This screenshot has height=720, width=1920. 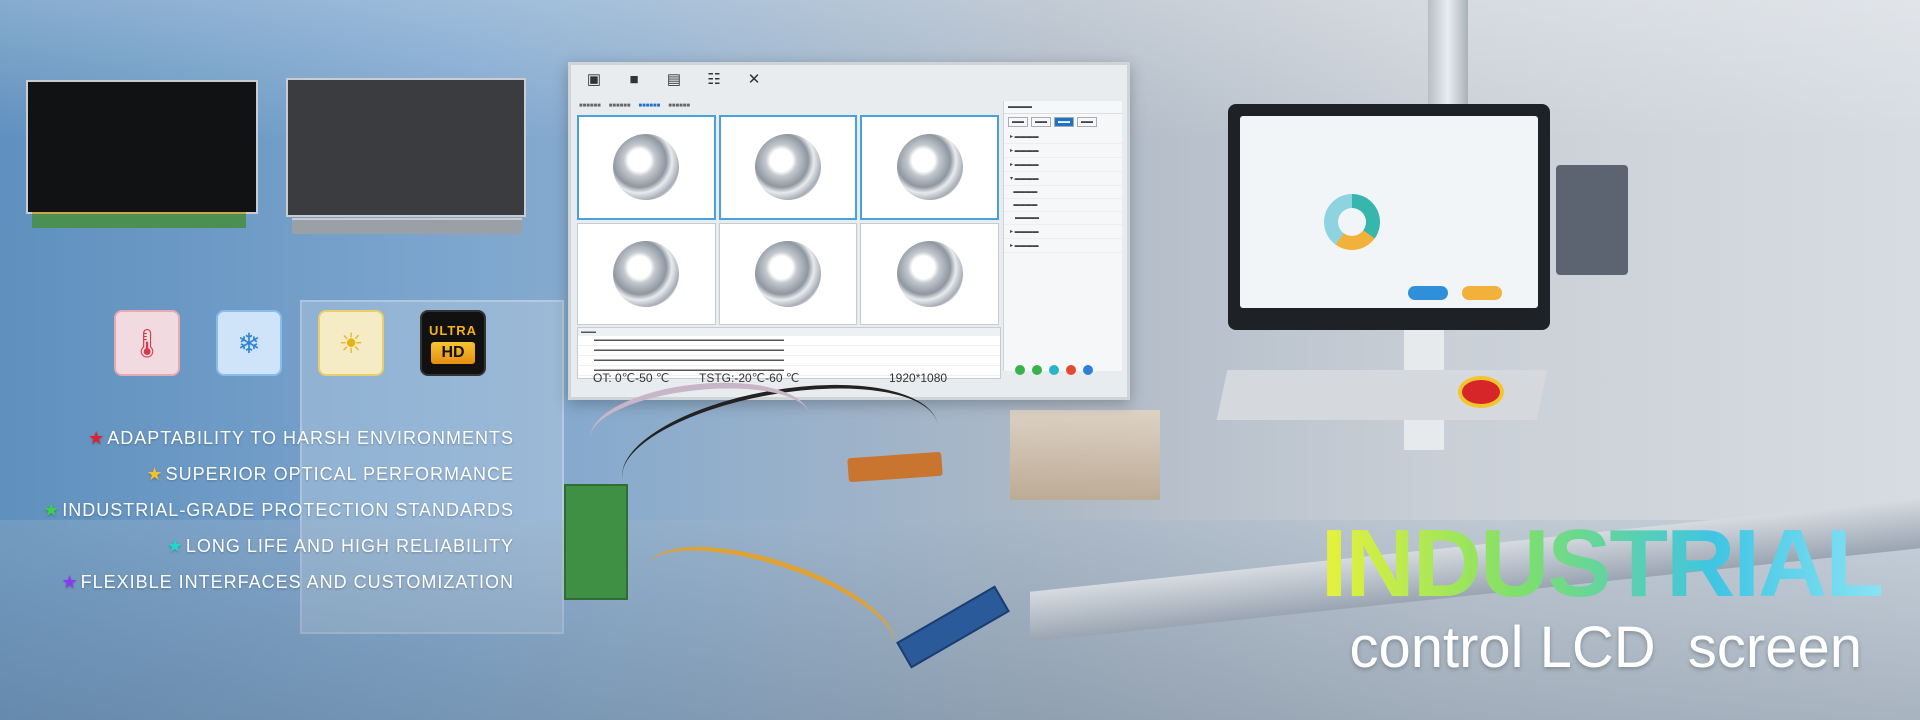 What do you see at coordinates (770, 378) in the screenshot?
I see `lcd-specs: OT: 0℃-50 ℃ TSTG:-20℃-60 ℃ 1920*1080` at bounding box center [770, 378].